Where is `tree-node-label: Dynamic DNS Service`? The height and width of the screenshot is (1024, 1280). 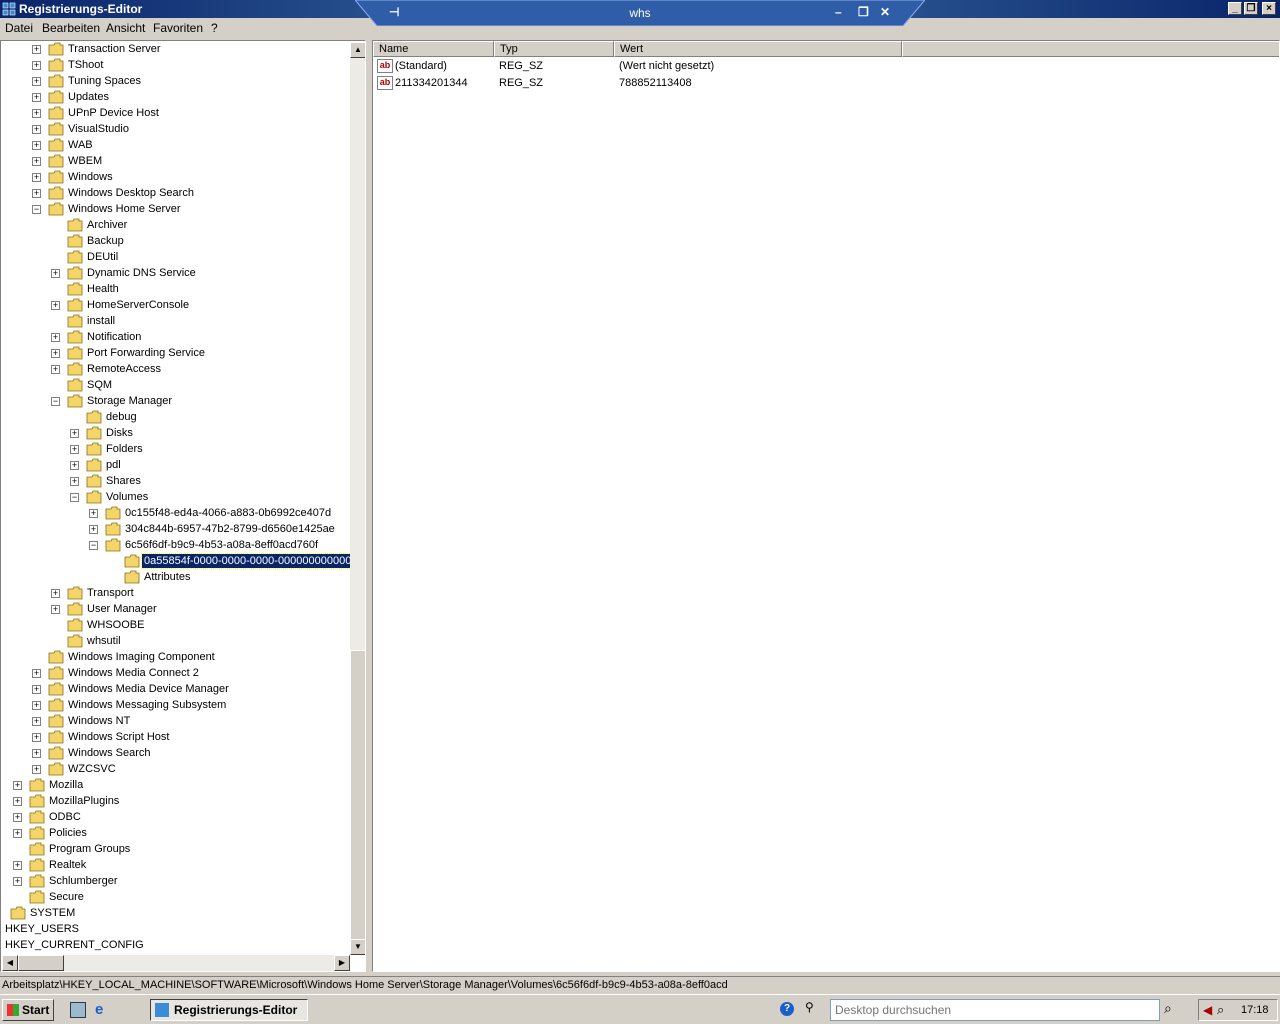
tree-node-label: Dynamic DNS Service is located at coordinates (141, 273).